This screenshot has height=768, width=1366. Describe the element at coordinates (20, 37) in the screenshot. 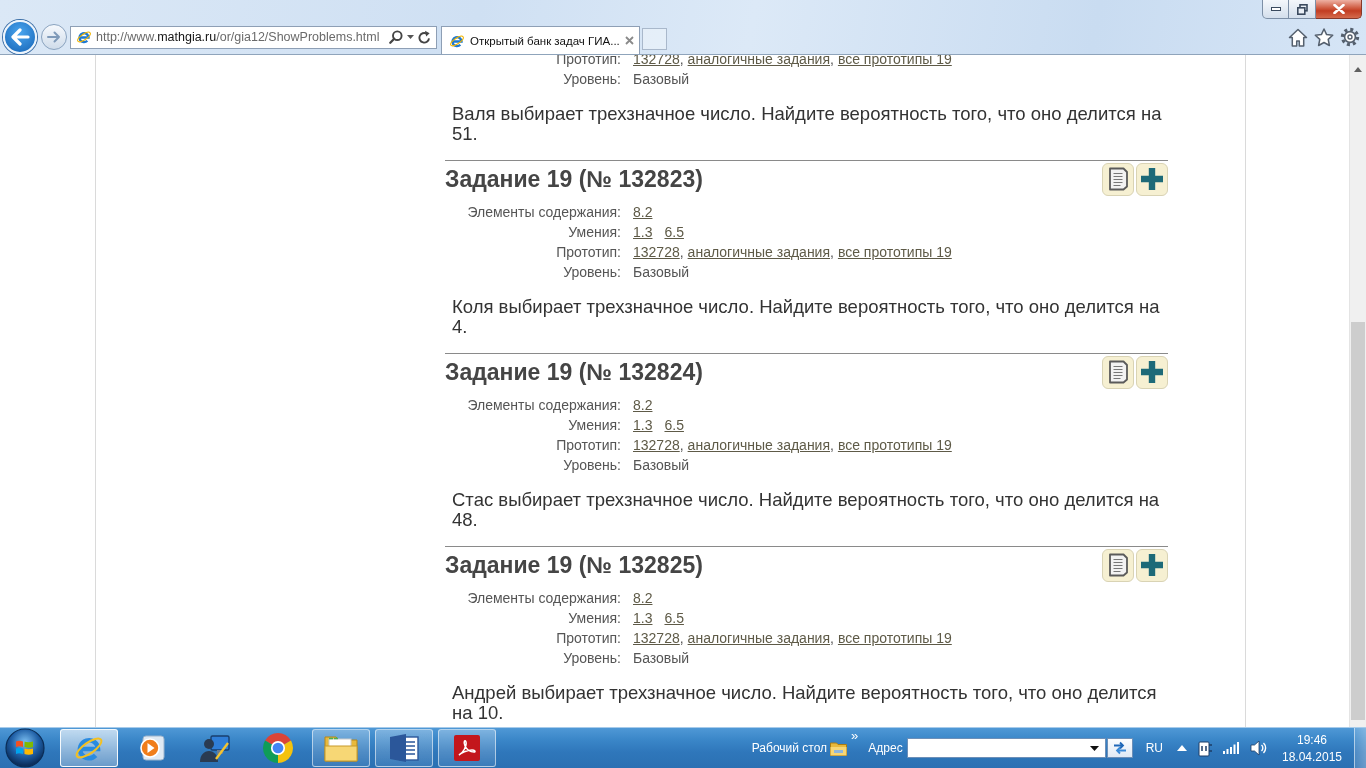

I see `back-button` at that location.